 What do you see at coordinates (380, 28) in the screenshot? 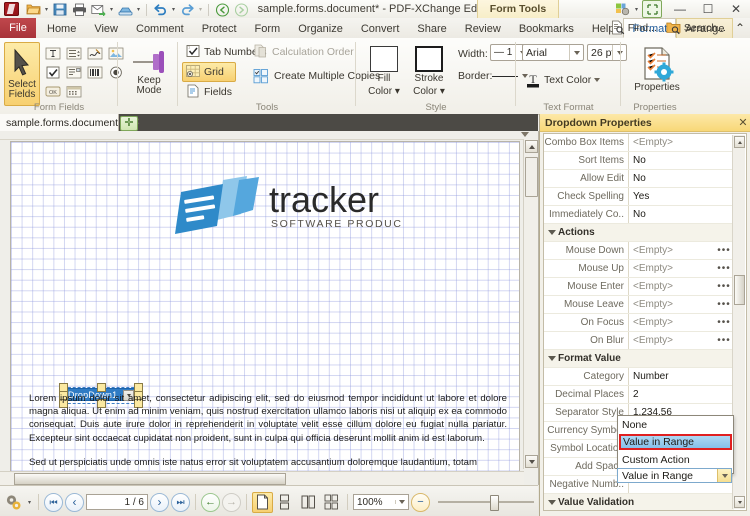
I see `tab-convert: Convert` at bounding box center [380, 28].